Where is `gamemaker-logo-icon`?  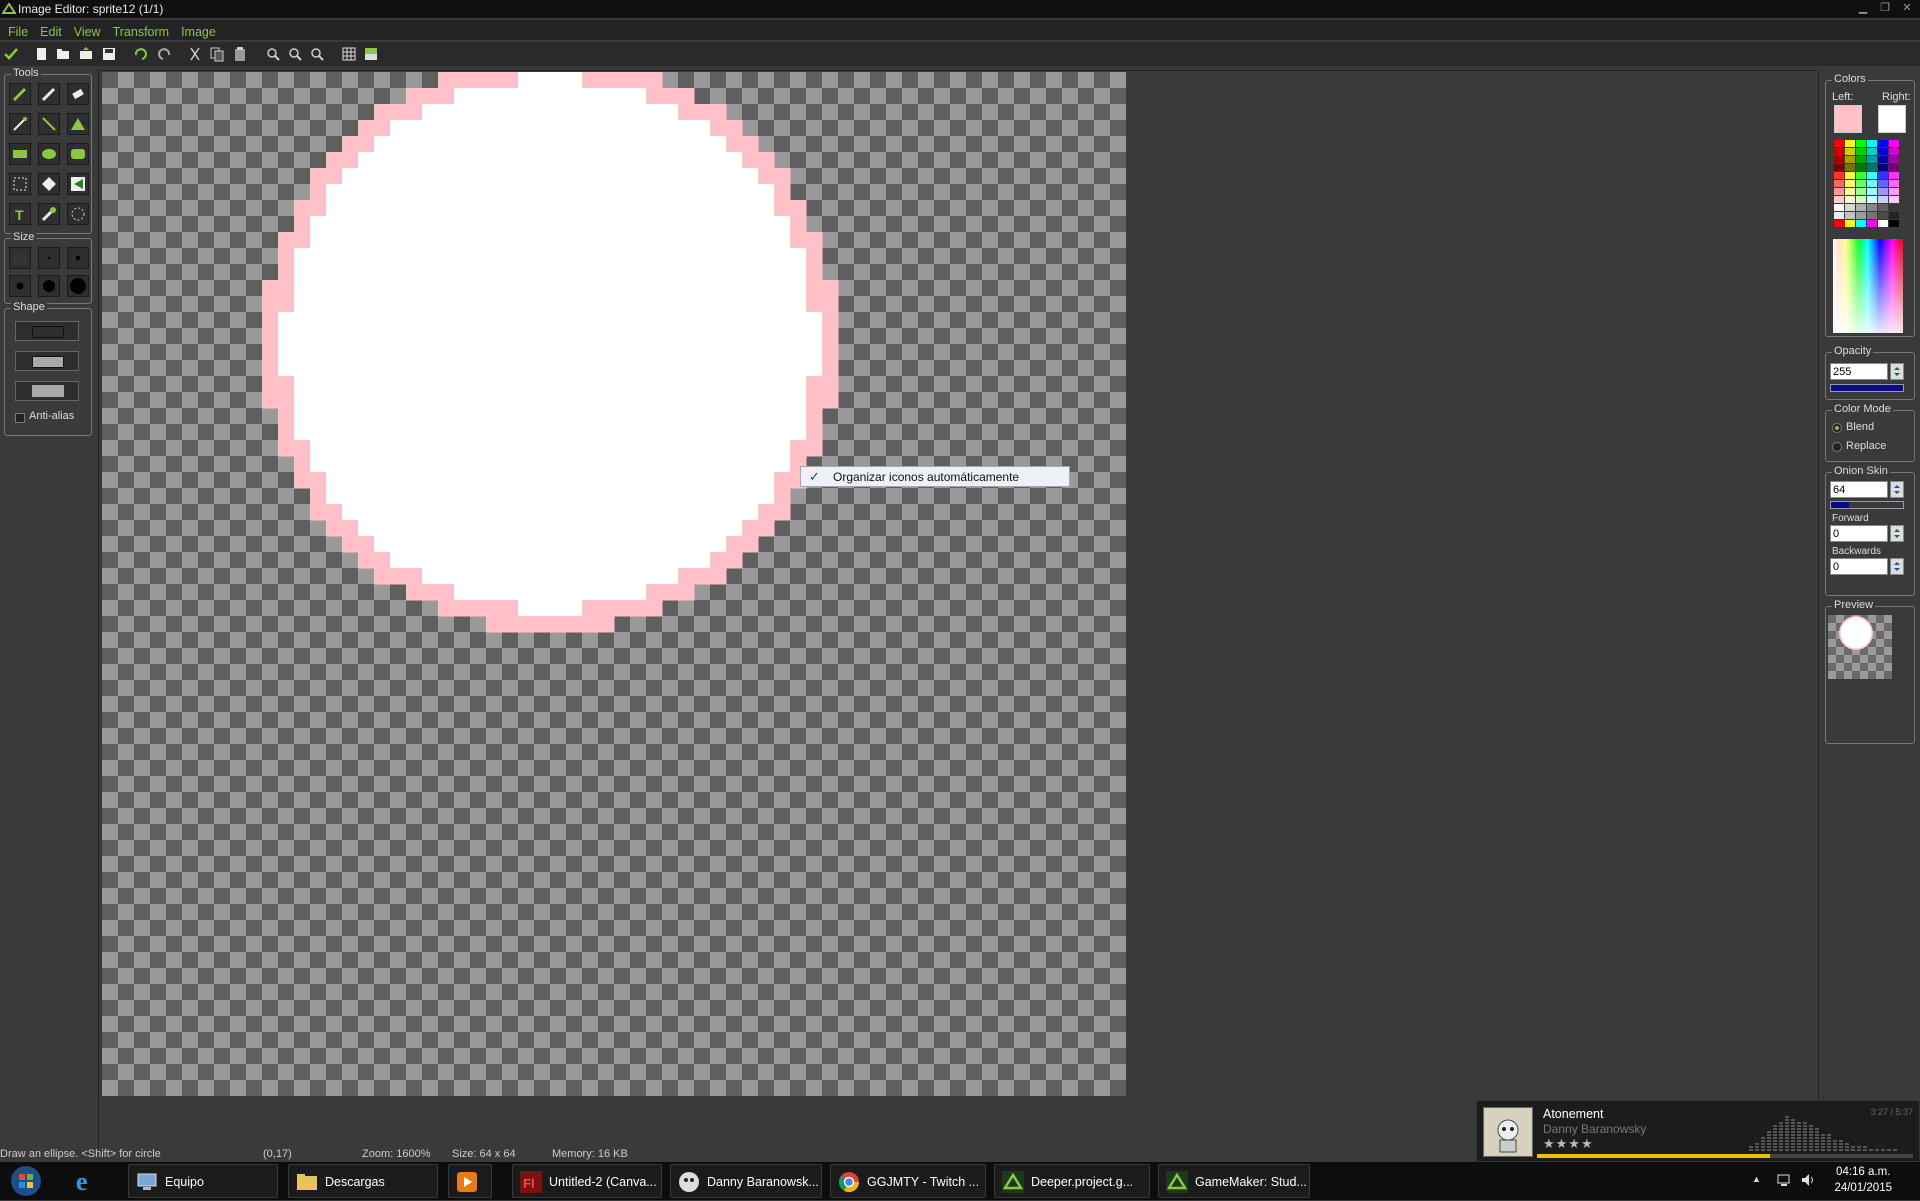
gamemaker-logo-icon is located at coordinates (9, 8).